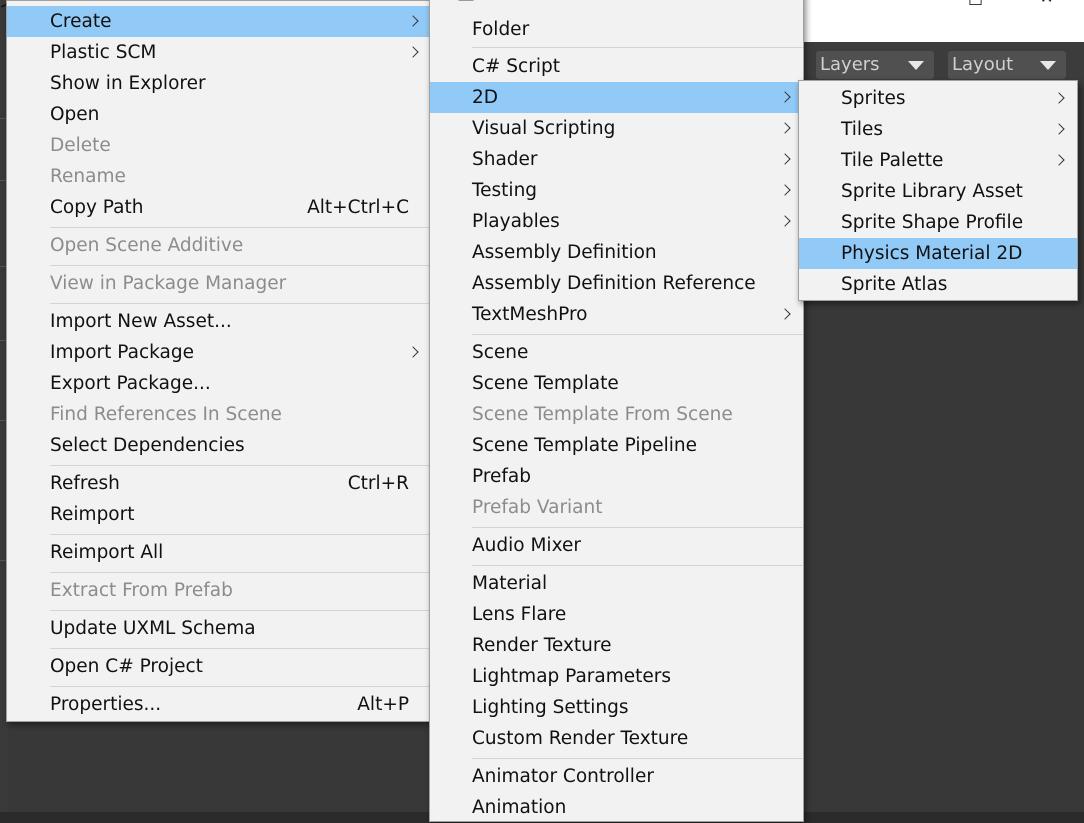 The image size is (1084, 823). What do you see at coordinates (218, 176) in the screenshot?
I see `menu-item-rename: Rename` at bounding box center [218, 176].